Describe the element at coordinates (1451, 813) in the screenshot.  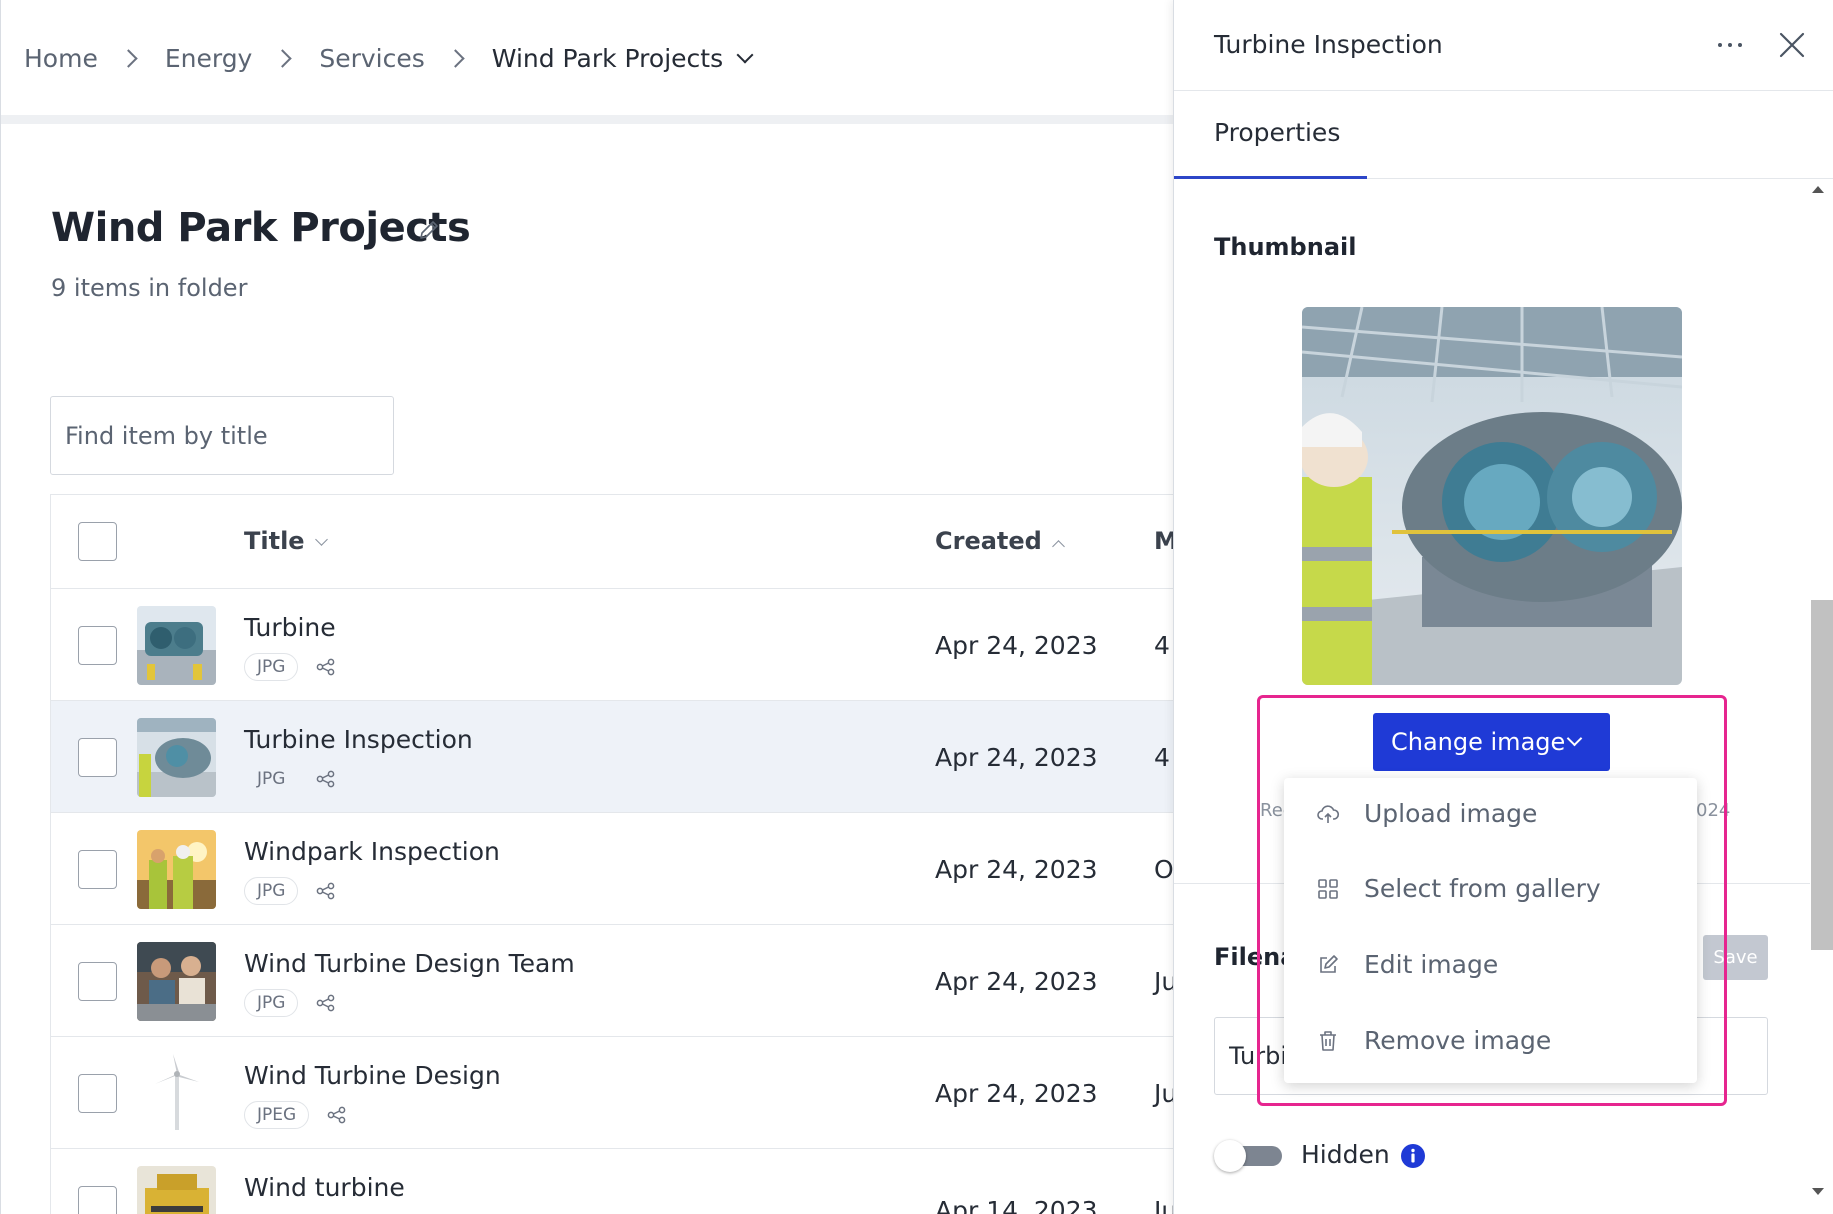
I see `menu-item-label: Upload image` at that location.